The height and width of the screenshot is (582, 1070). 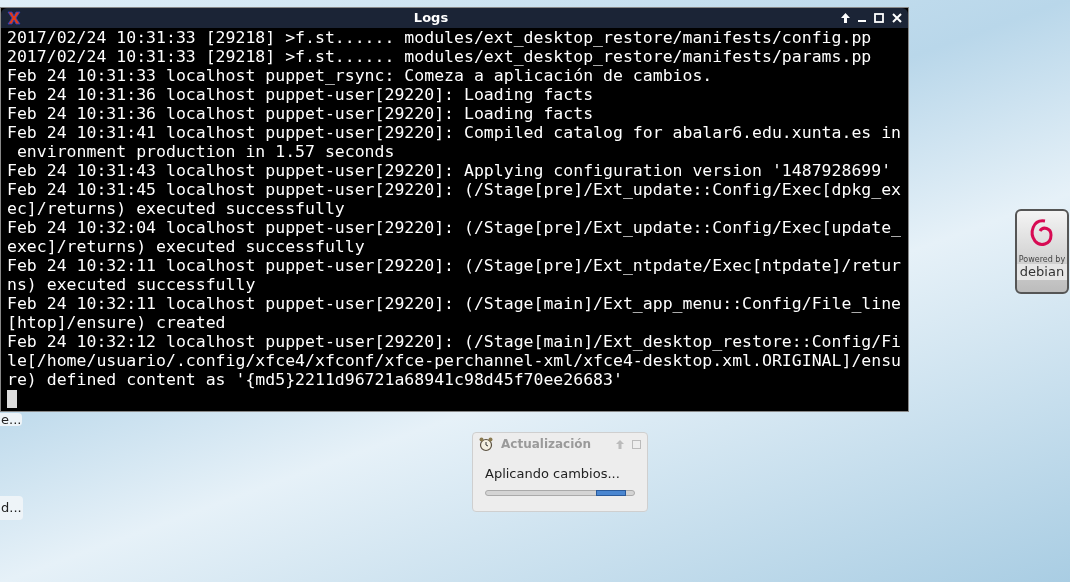 What do you see at coordinates (131, 284) in the screenshot?
I see `log-line: ns) executed successfully` at bounding box center [131, 284].